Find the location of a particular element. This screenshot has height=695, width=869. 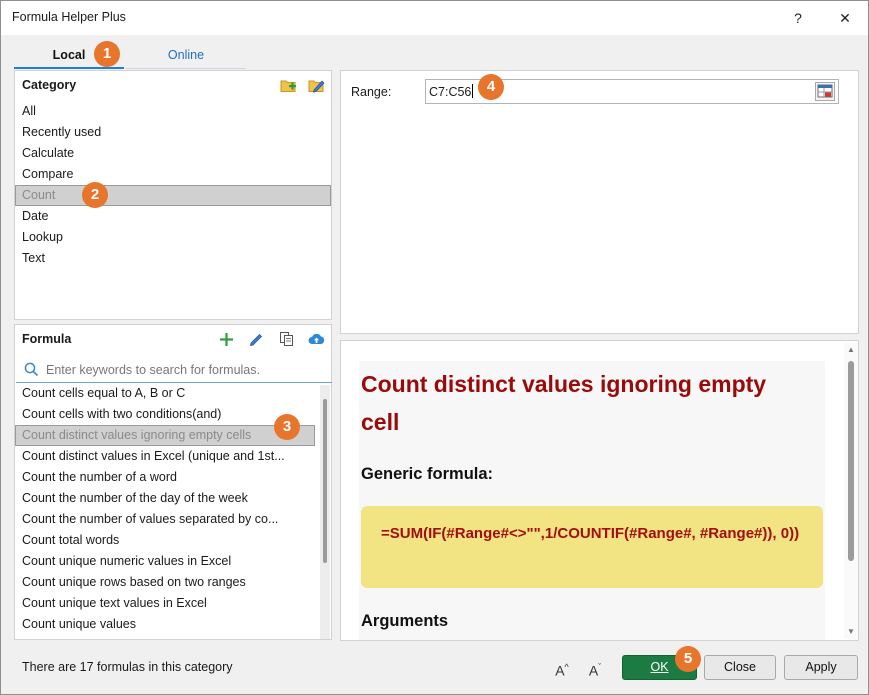

category-item: Text is located at coordinates (173, 258).